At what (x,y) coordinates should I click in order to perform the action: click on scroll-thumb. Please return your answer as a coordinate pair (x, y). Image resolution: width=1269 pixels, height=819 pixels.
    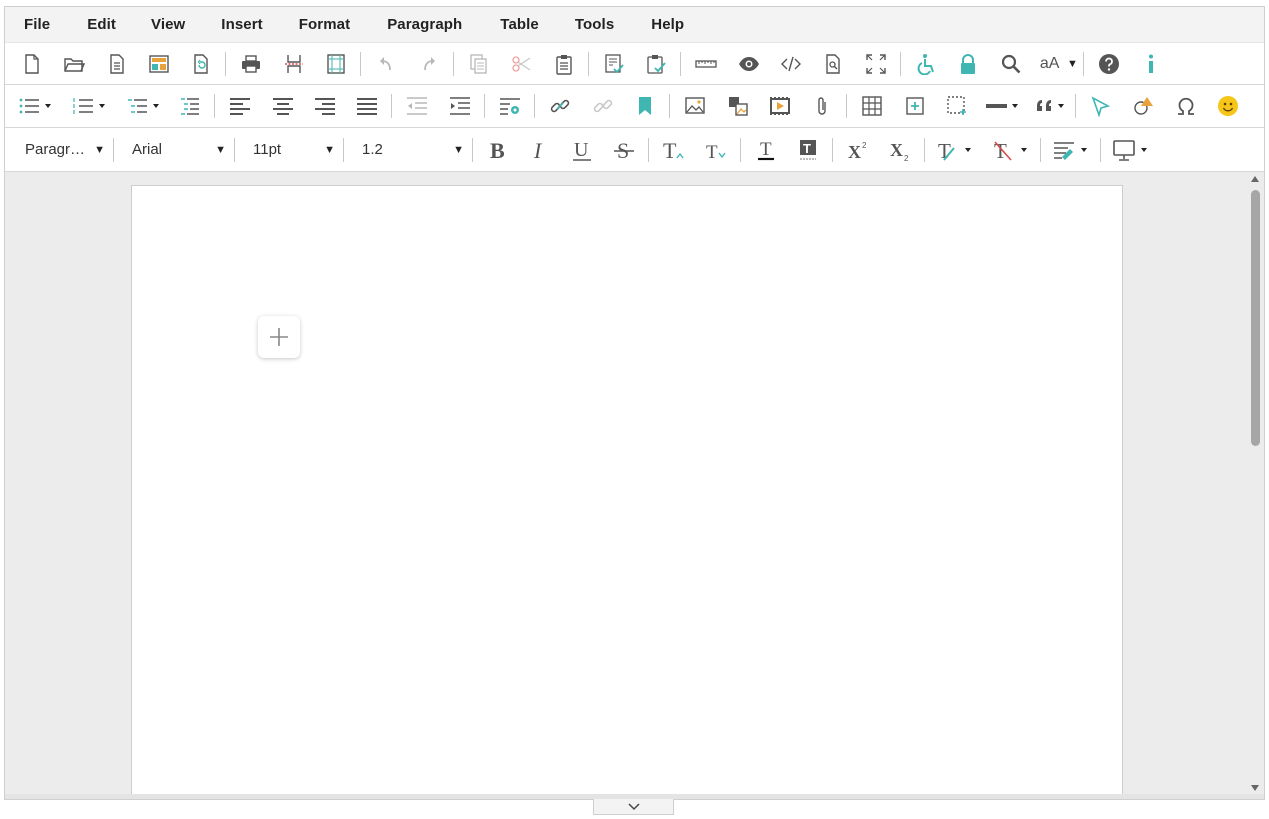
    Looking at the image, I should click on (1255, 318).